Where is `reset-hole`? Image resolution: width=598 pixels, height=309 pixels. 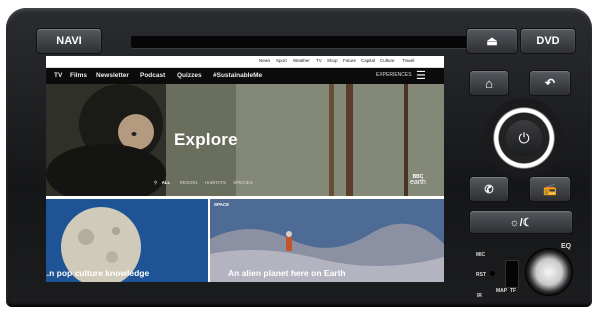
reset-hole is located at coordinates (492, 273).